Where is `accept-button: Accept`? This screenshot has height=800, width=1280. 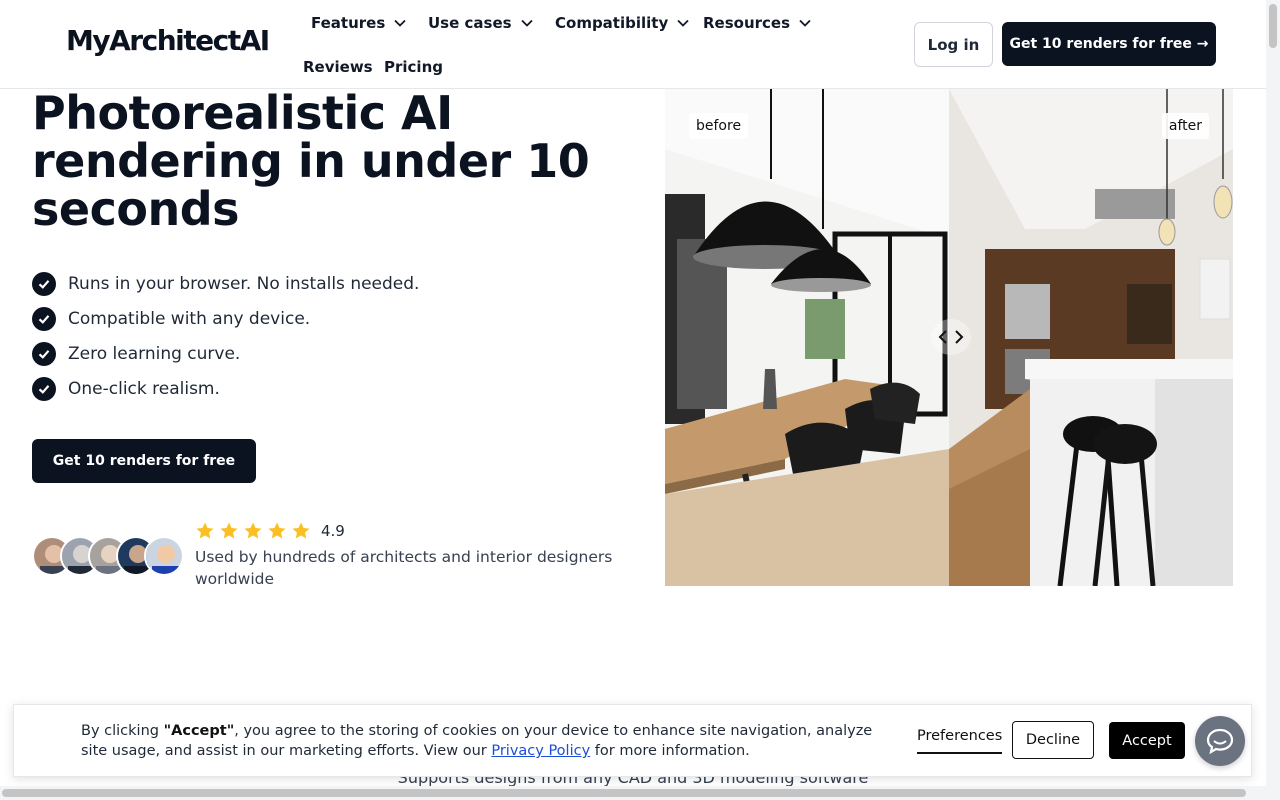
accept-button: Accept is located at coordinates (1147, 740).